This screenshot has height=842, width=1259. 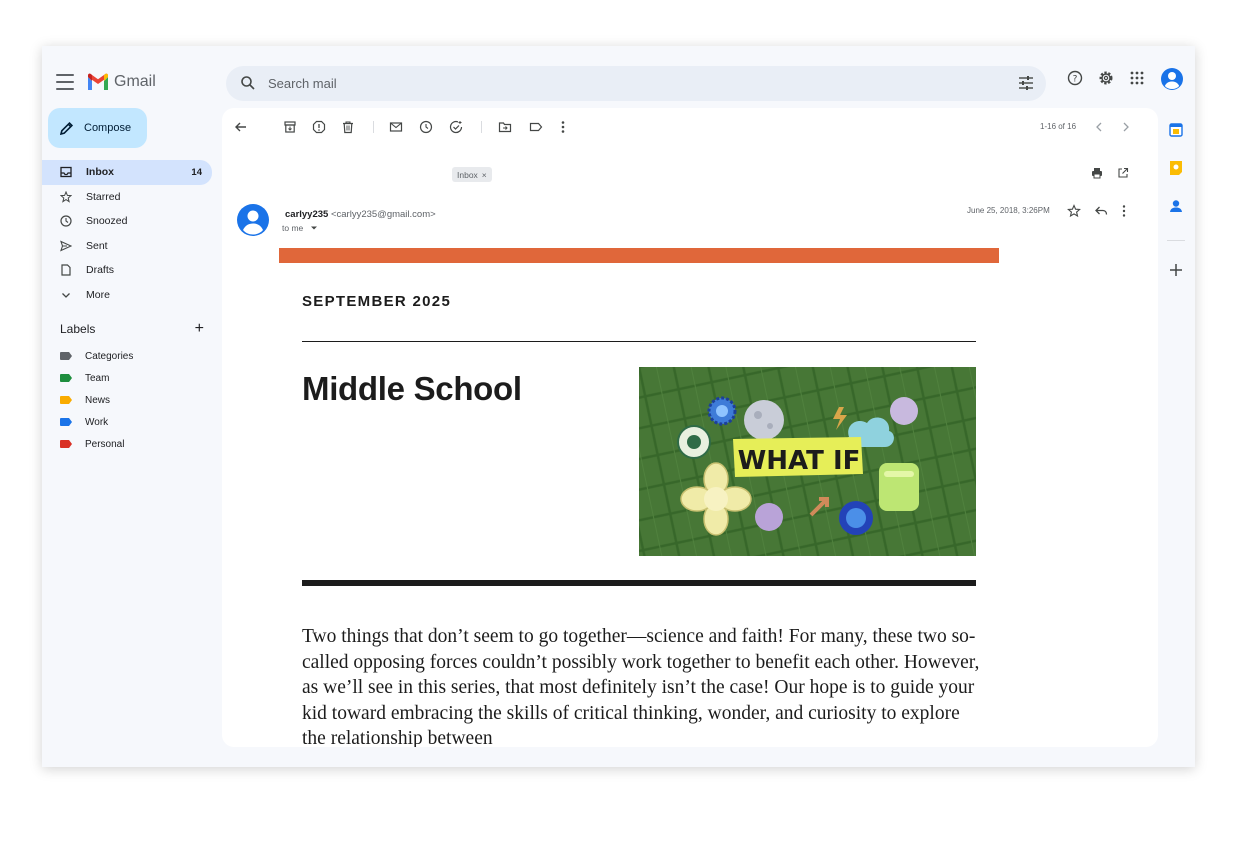 I want to click on email-accent-banner, so click(x=639, y=255).